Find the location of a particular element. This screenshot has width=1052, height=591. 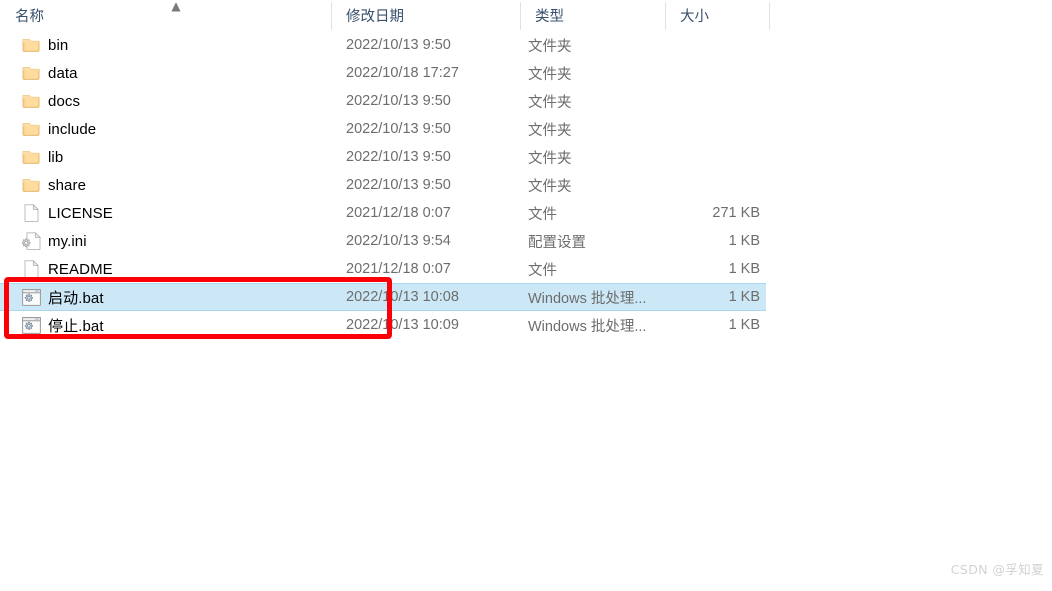

file-name-cell: share is located at coordinates (43, 185).